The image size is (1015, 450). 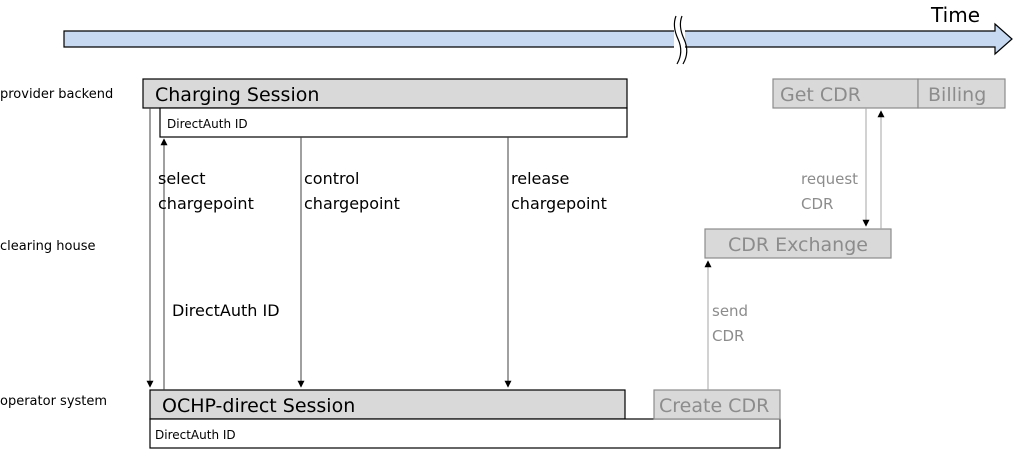 I want to click on label-control: control, so click(x=331, y=178).